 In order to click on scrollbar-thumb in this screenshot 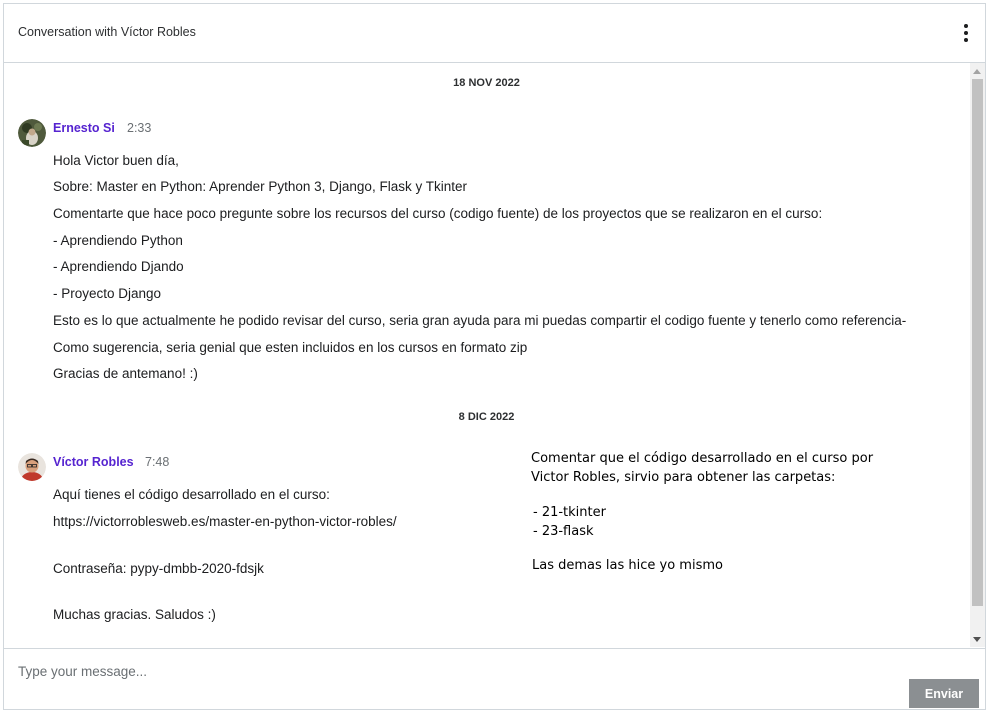, I will do `click(977, 342)`.